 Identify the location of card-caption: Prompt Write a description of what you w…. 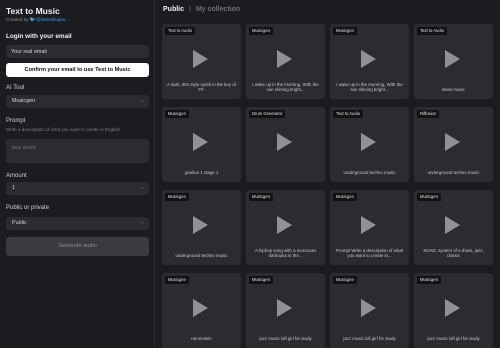
(369, 253).